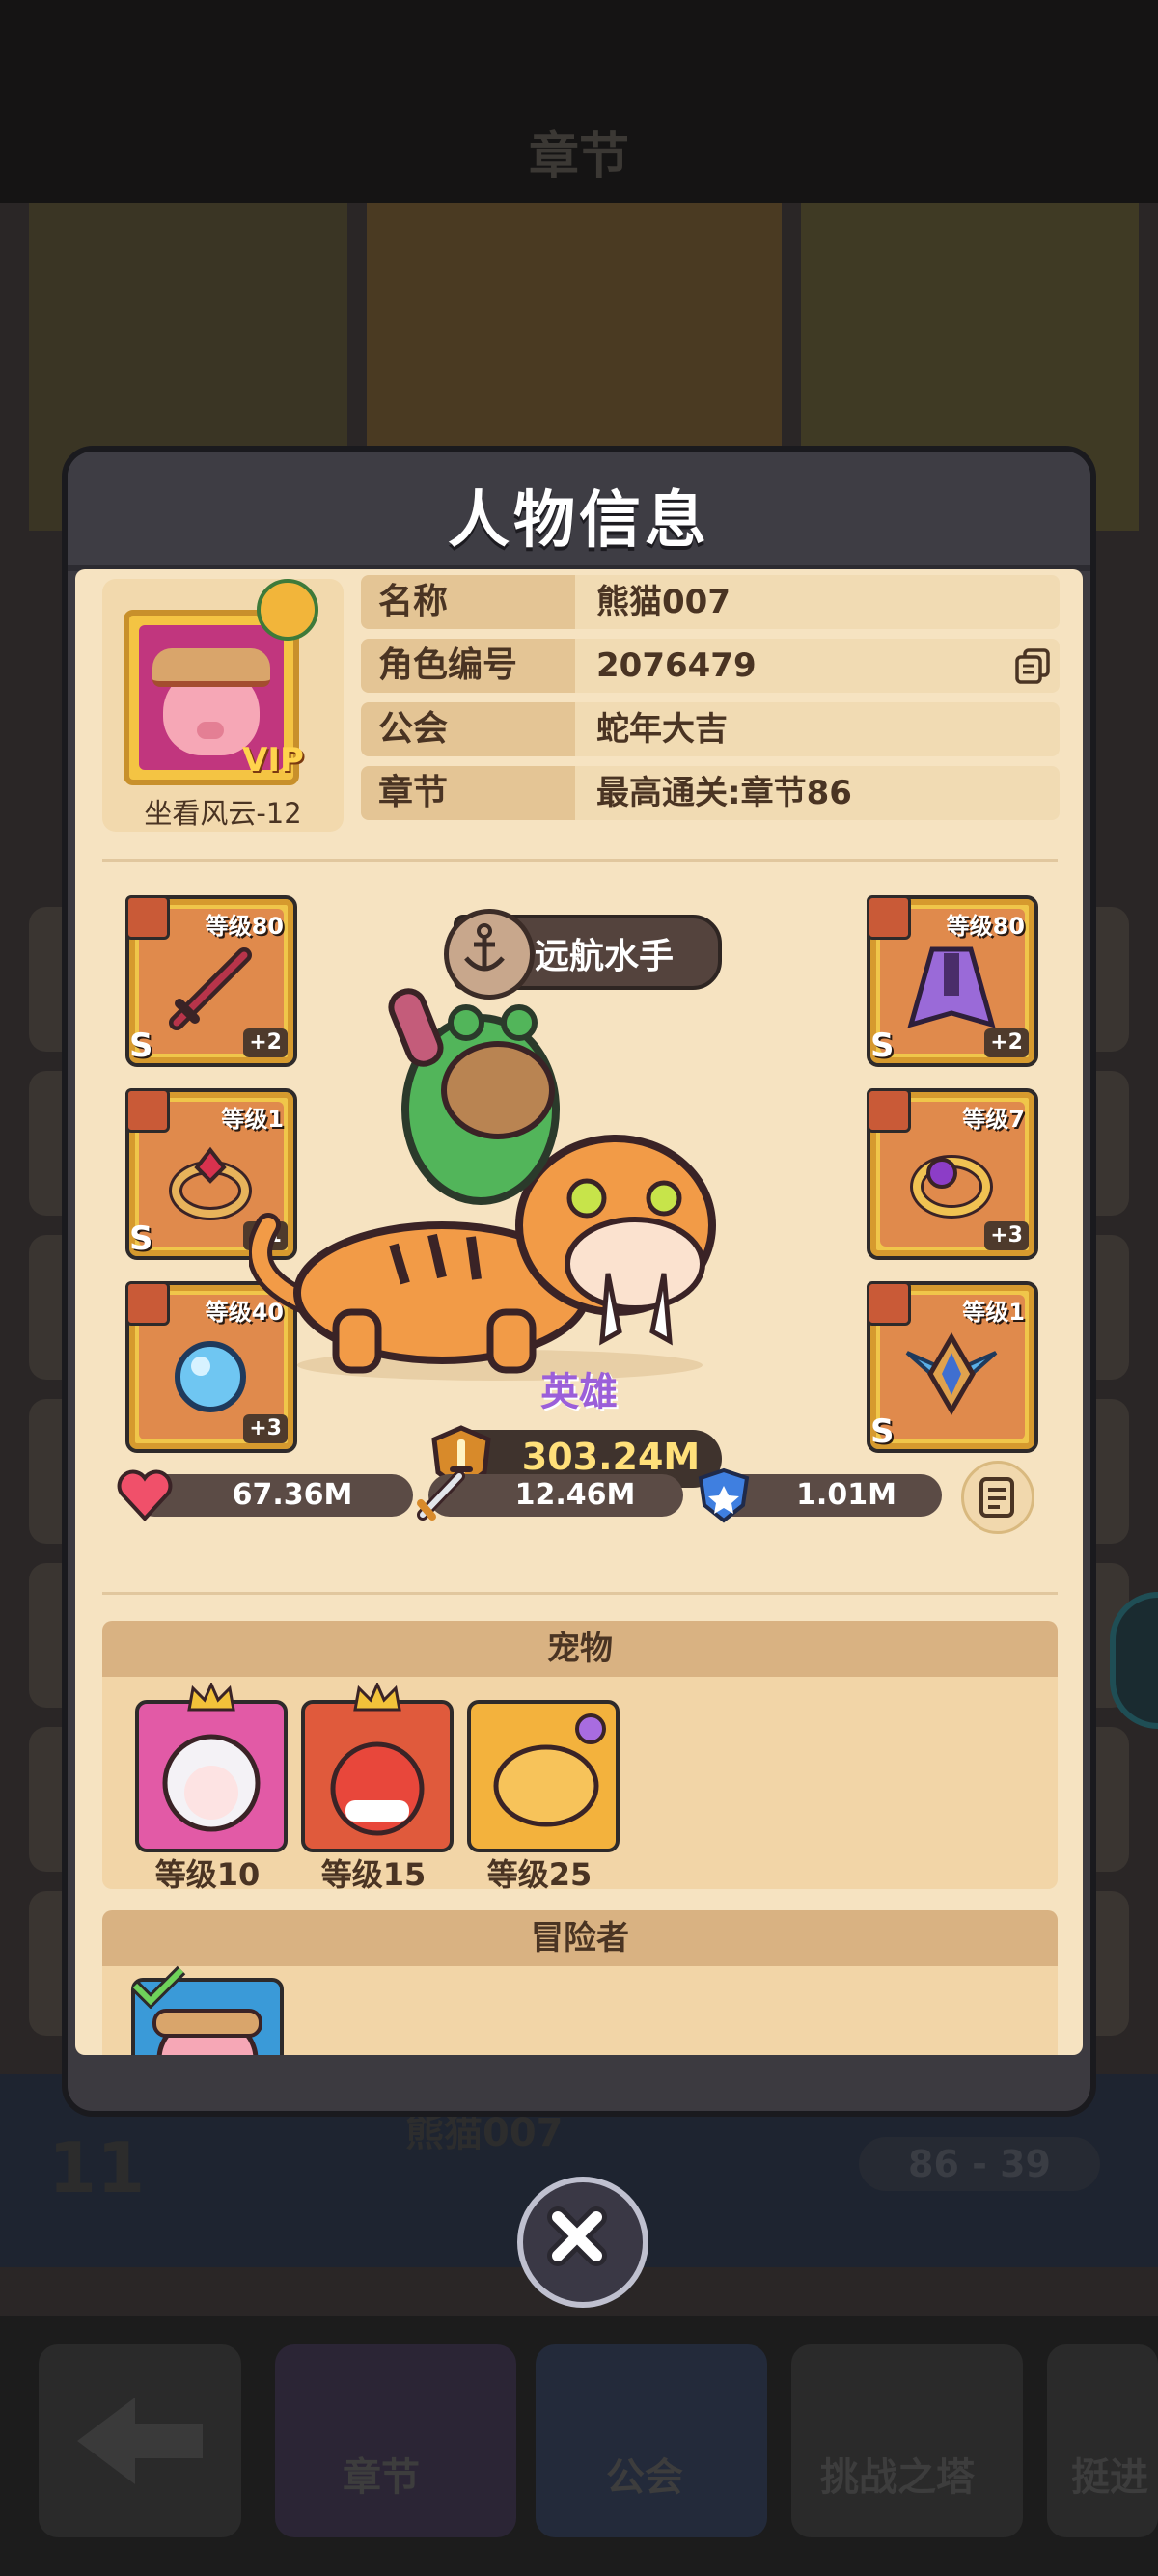 This screenshot has height=2576, width=1158. I want to click on nav-label-guild: 公会, so click(644, 2477).